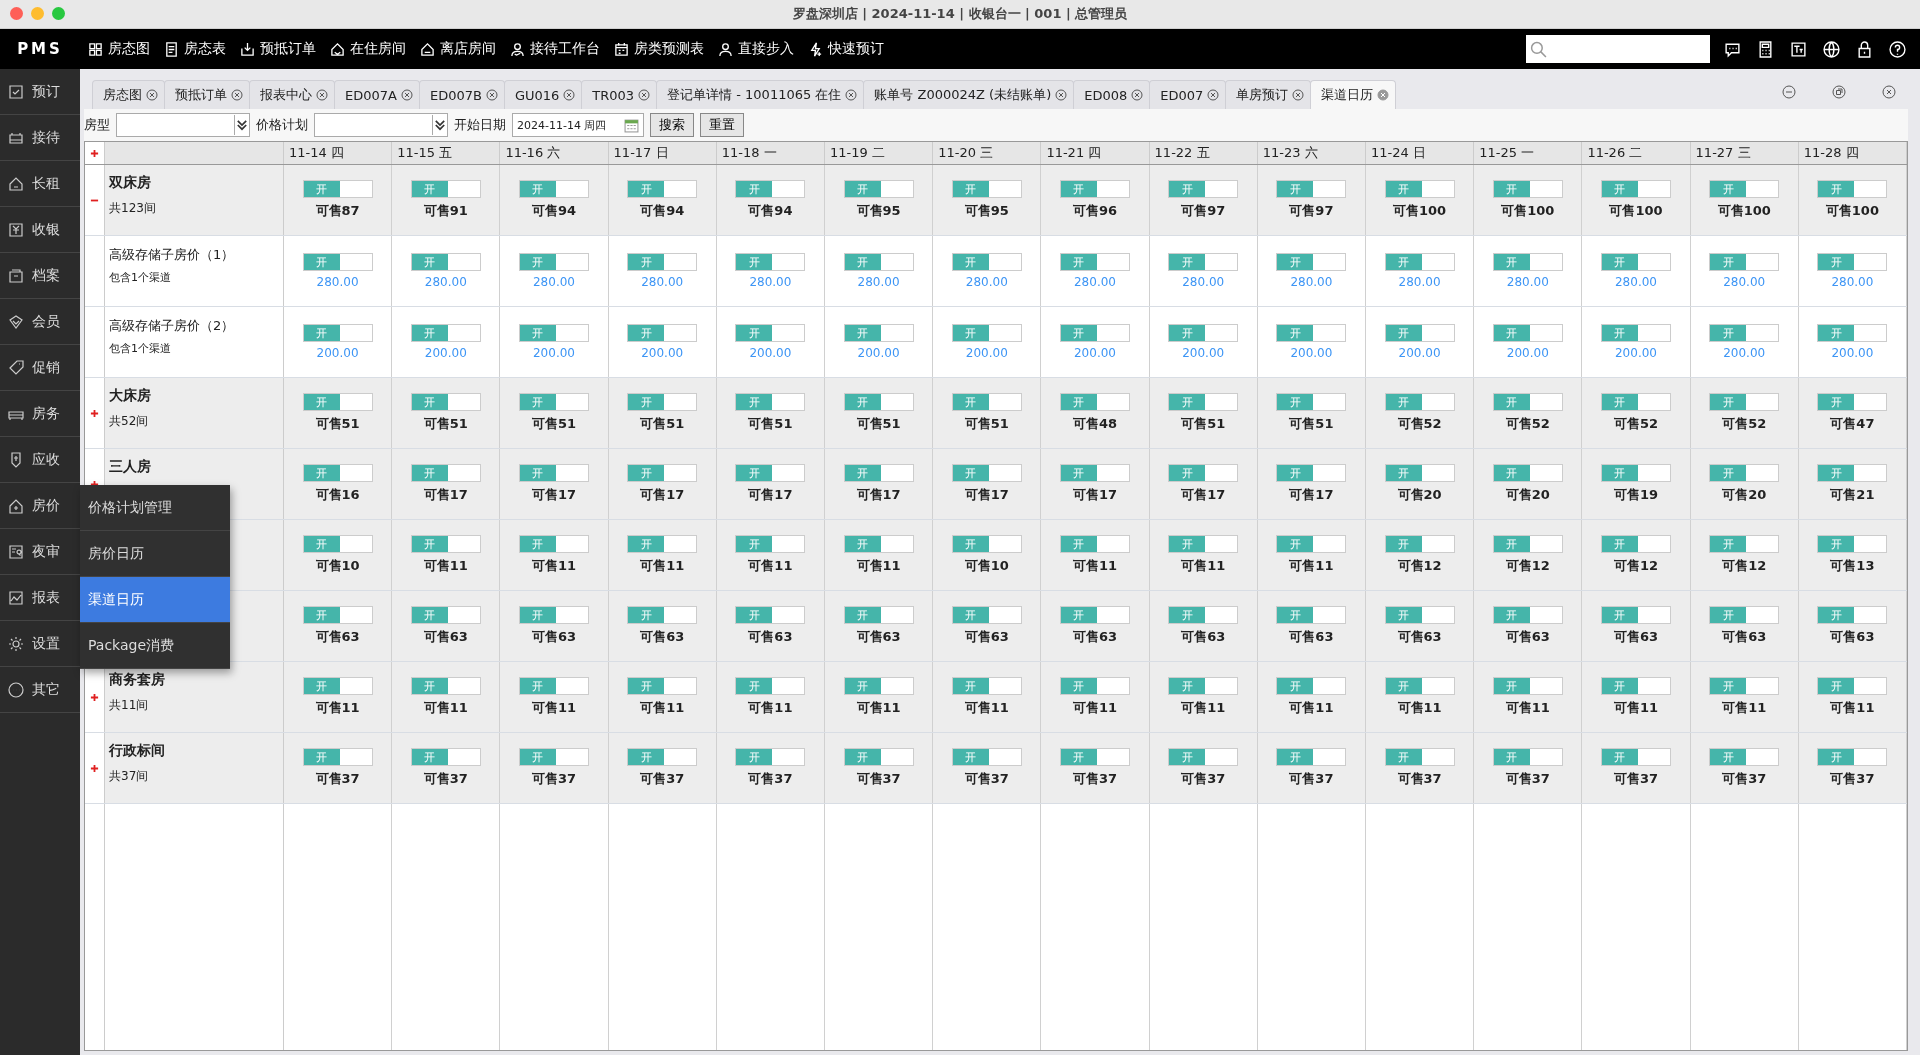 The height and width of the screenshot is (1055, 1920). What do you see at coordinates (555, 49) in the screenshot?
I see `nav-link: 接待工作台` at bounding box center [555, 49].